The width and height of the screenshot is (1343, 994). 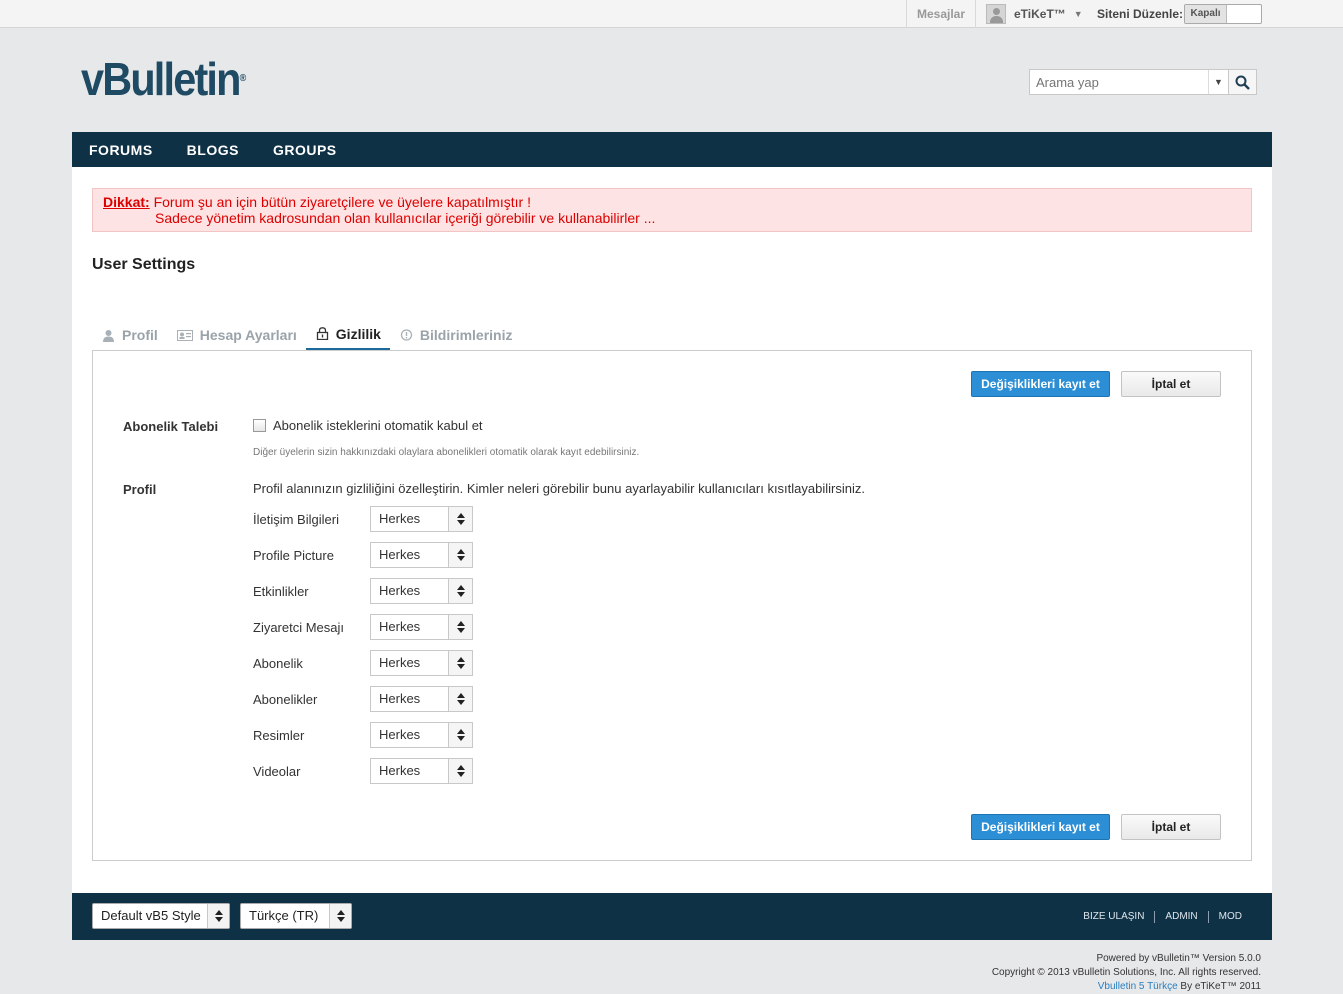 I want to click on alert-title: Dikkat:, so click(x=126, y=202).